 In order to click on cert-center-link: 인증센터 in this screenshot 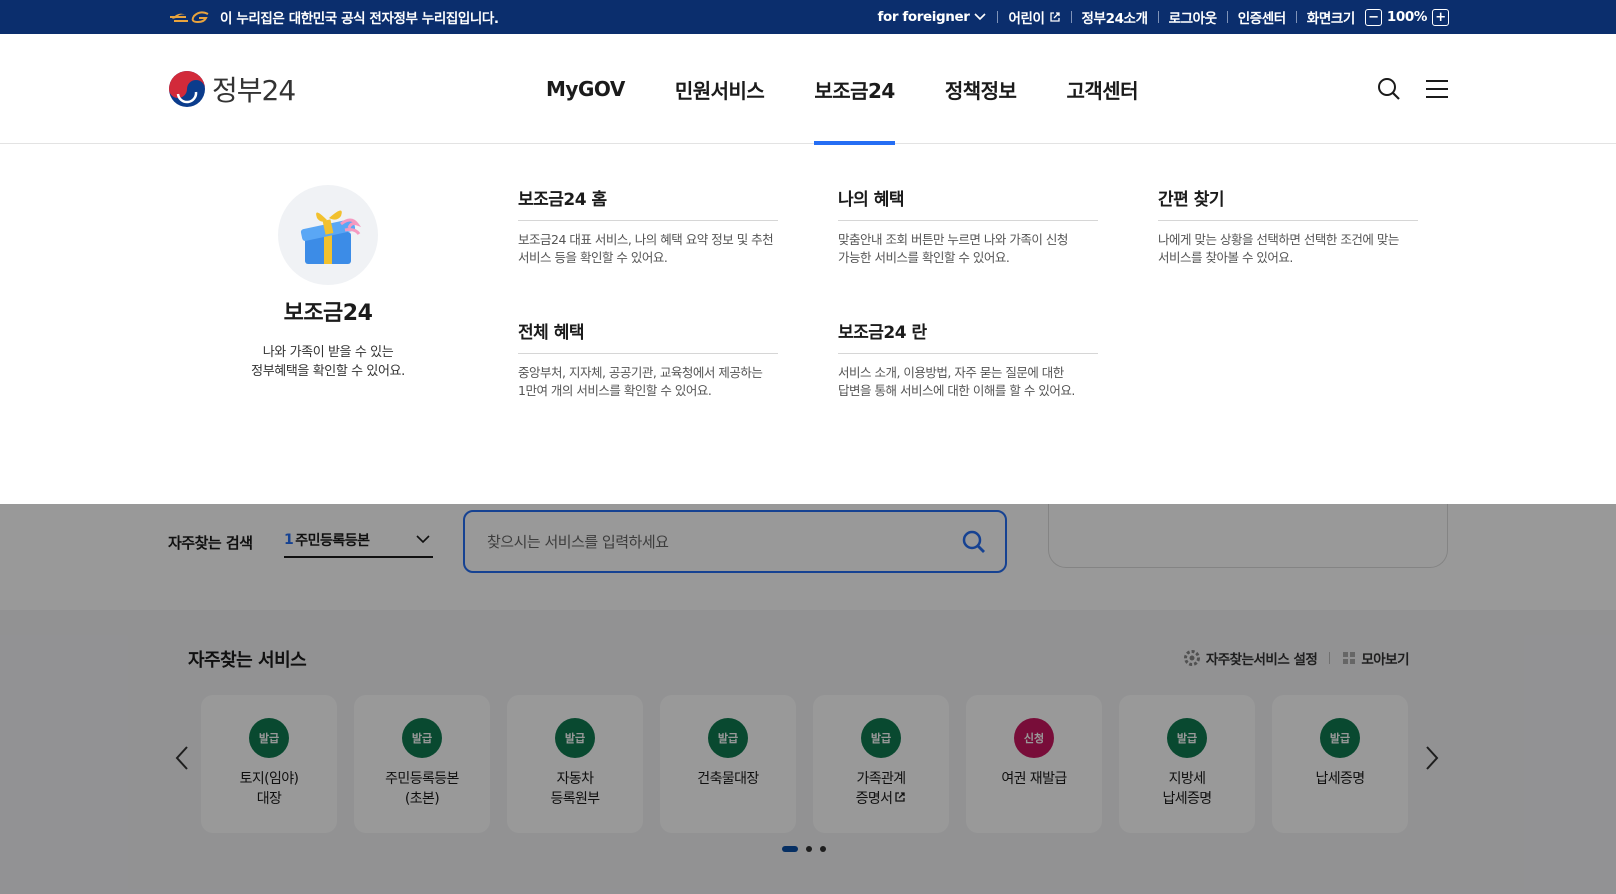, I will do `click(1262, 17)`.